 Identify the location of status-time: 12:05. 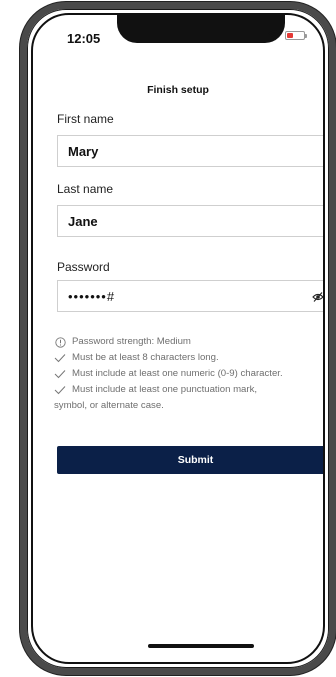
(84, 38).